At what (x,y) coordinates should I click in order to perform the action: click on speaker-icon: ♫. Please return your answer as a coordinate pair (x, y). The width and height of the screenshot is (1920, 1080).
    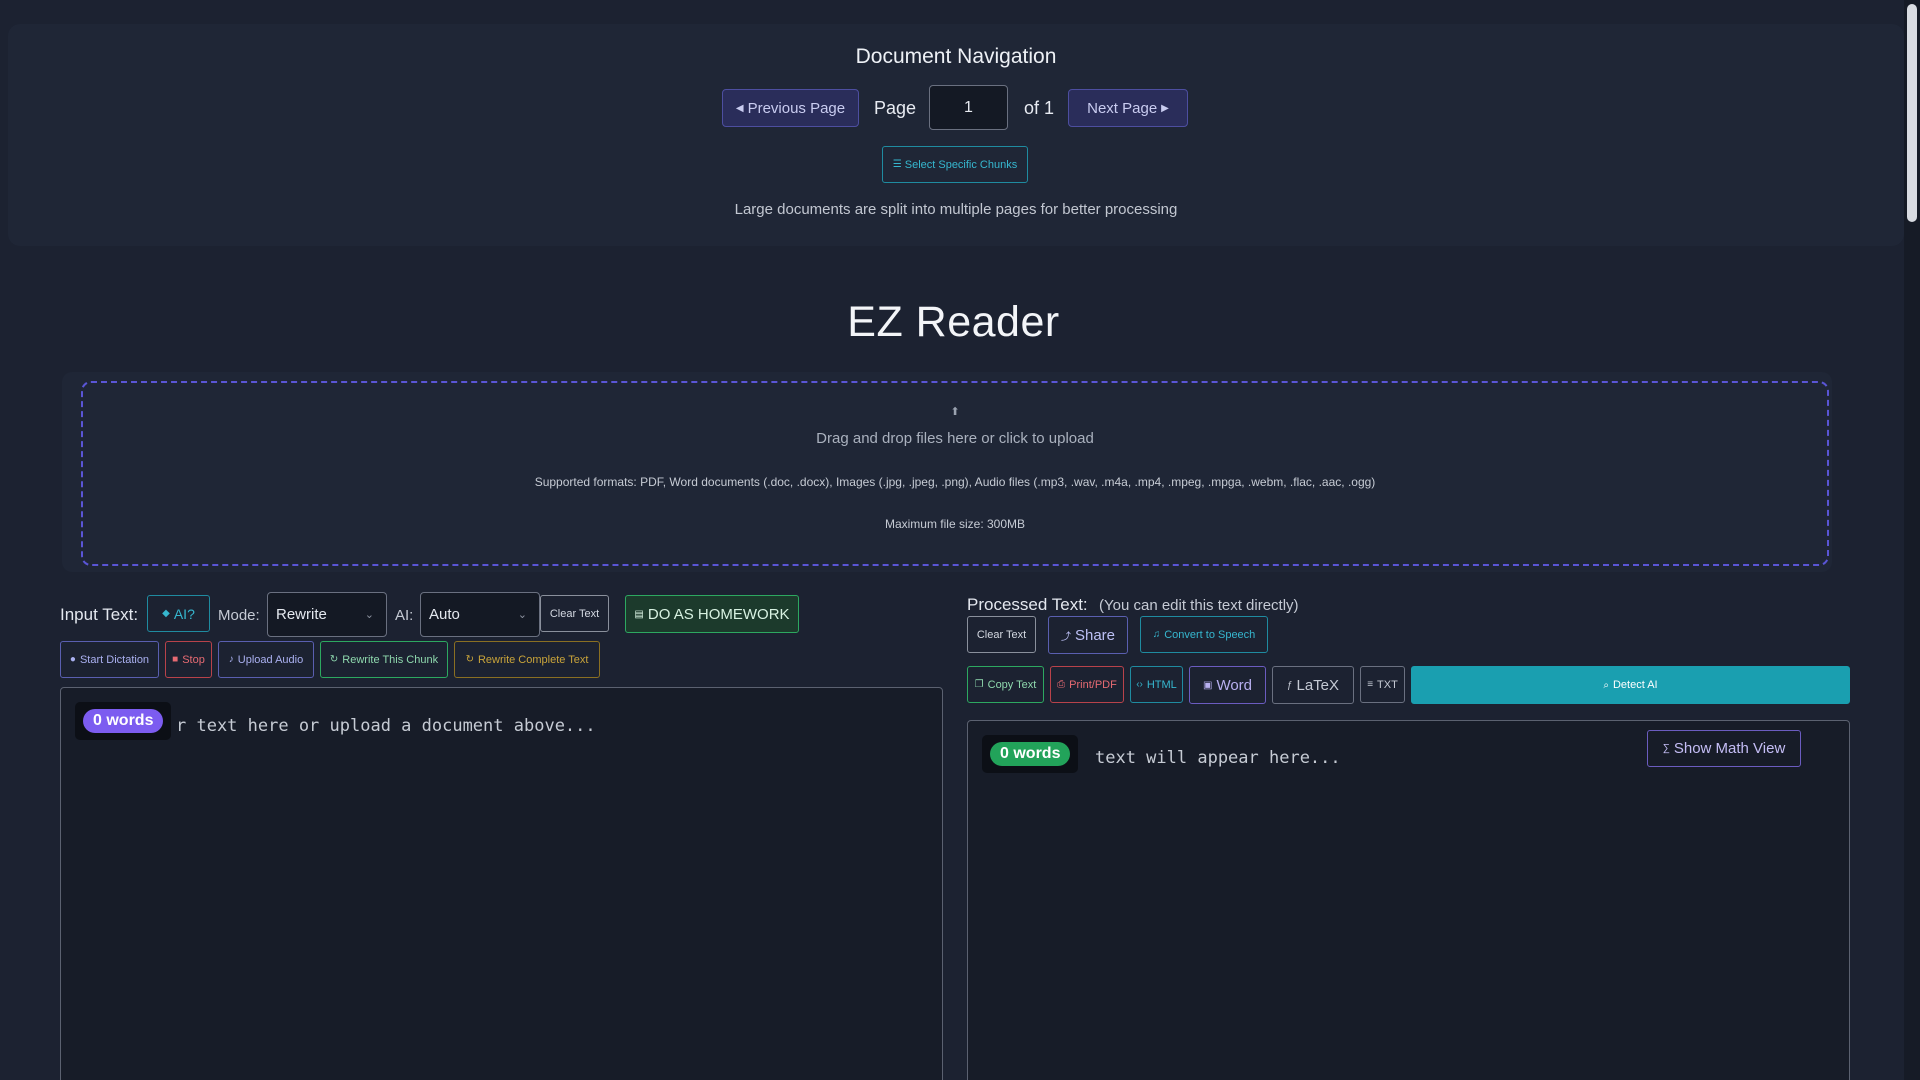
    Looking at the image, I should click on (1156, 634).